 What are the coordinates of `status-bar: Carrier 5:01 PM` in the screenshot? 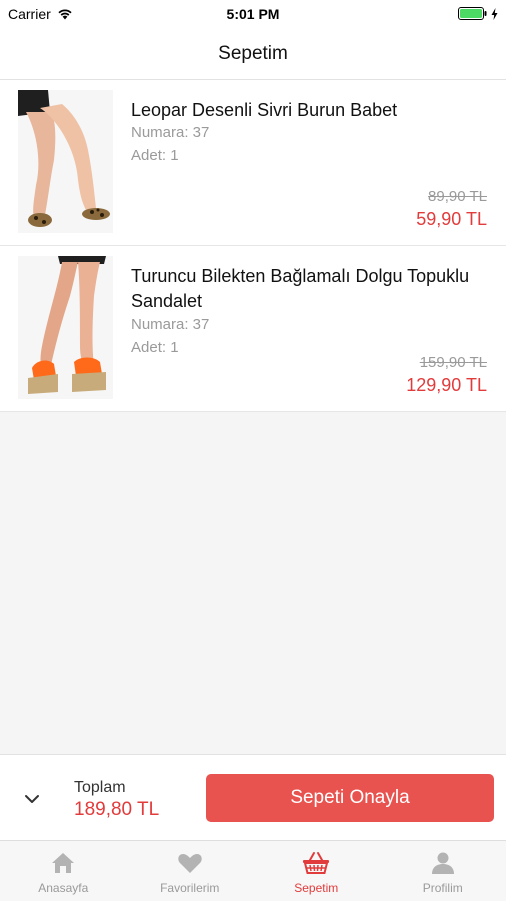 It's located at (253, 14).